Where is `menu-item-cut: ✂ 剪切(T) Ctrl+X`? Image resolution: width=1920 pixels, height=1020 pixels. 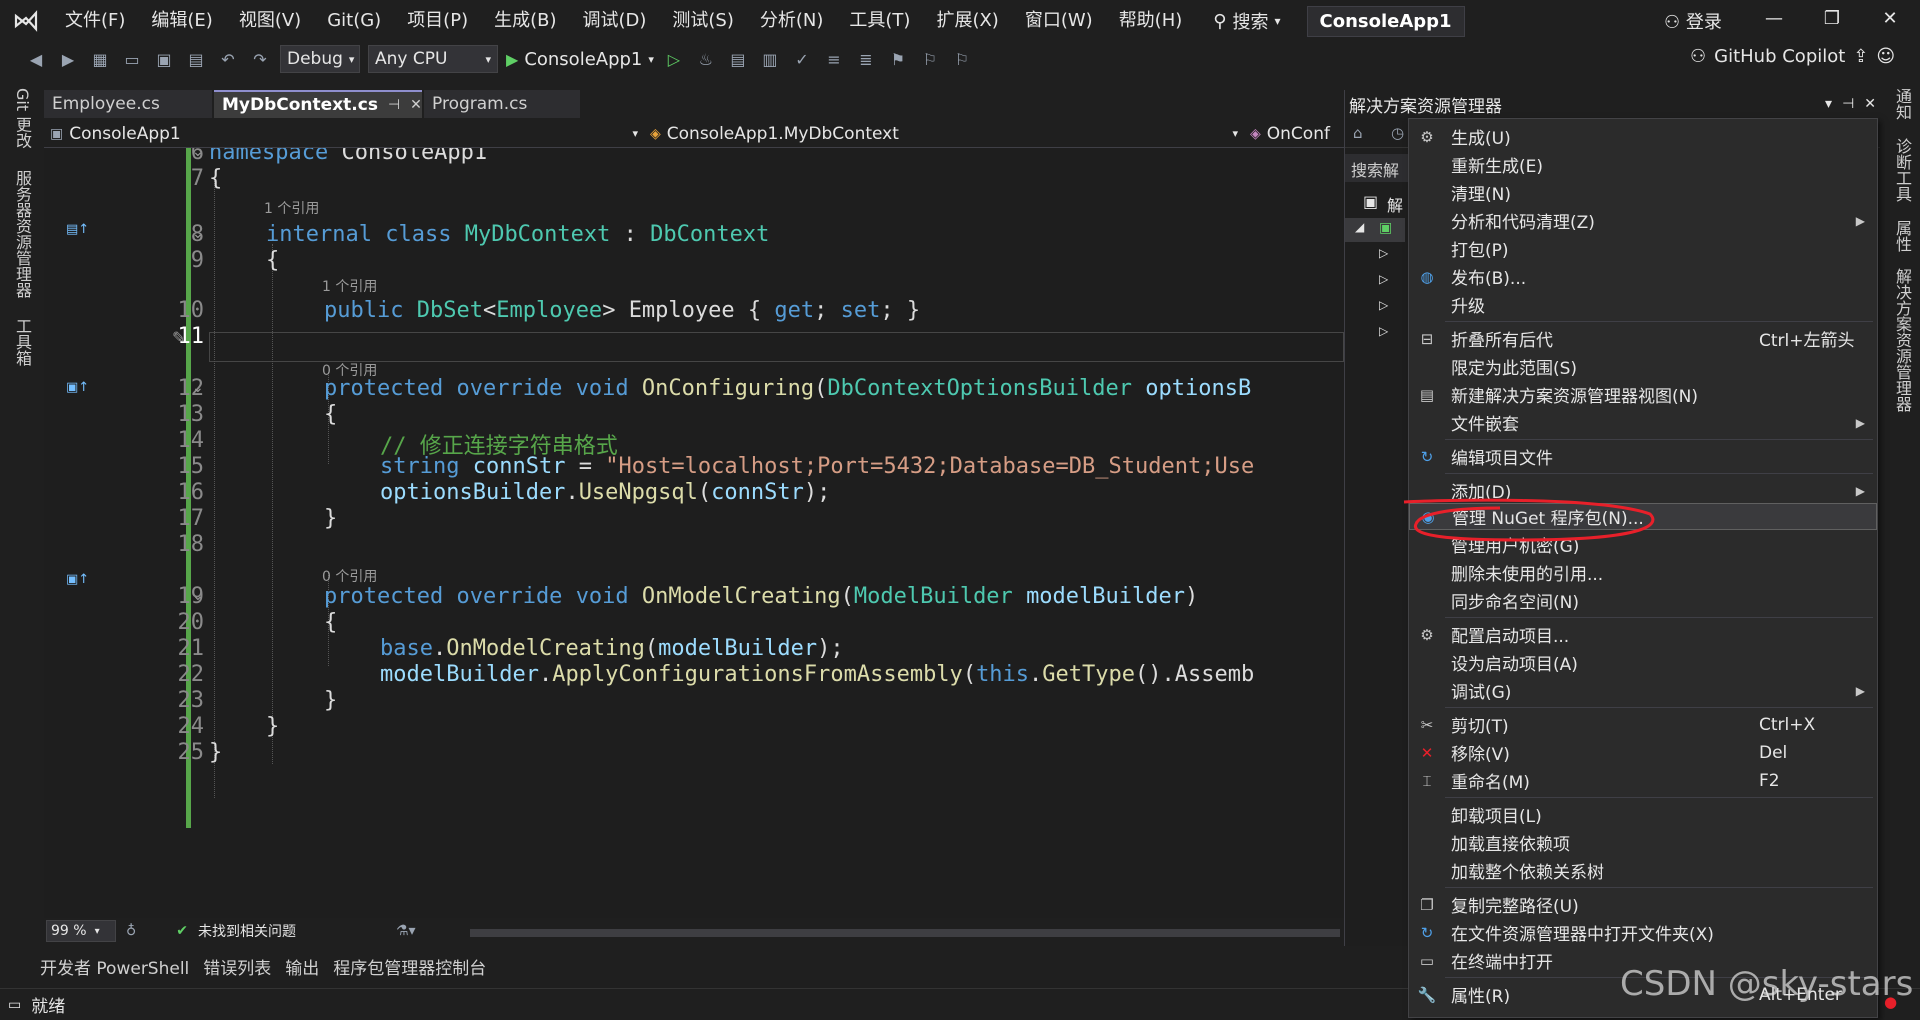 menu-item-cut: ✂ 剪切(T) Ctrl+X is located at coordinates (1643, 724).